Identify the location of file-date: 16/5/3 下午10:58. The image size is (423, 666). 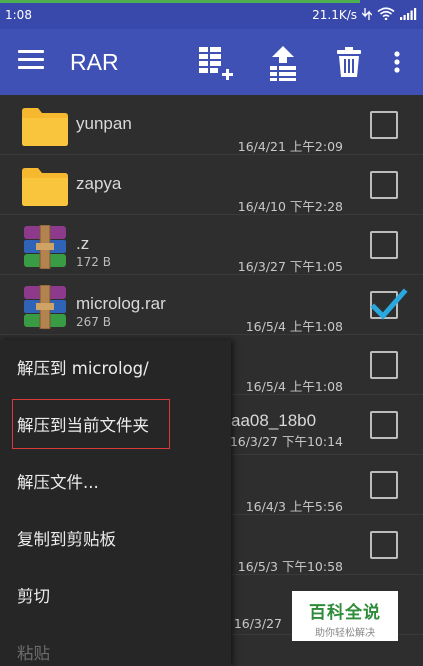
(290, 566).